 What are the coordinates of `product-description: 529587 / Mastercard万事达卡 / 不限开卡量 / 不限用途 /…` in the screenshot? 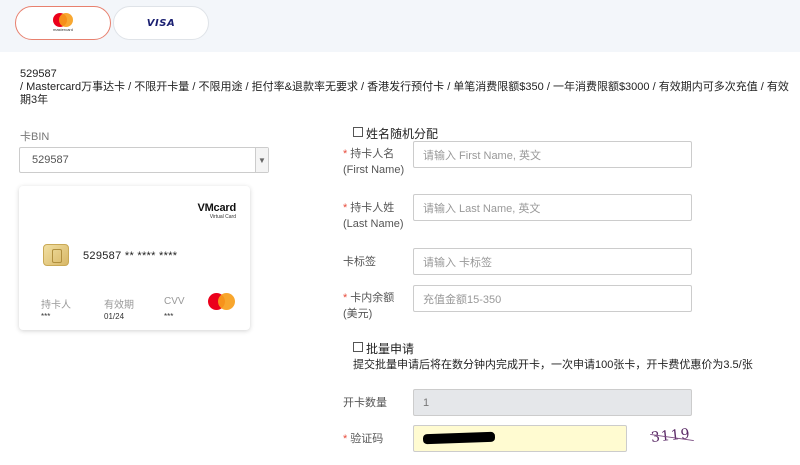 It's located at (405, 87).